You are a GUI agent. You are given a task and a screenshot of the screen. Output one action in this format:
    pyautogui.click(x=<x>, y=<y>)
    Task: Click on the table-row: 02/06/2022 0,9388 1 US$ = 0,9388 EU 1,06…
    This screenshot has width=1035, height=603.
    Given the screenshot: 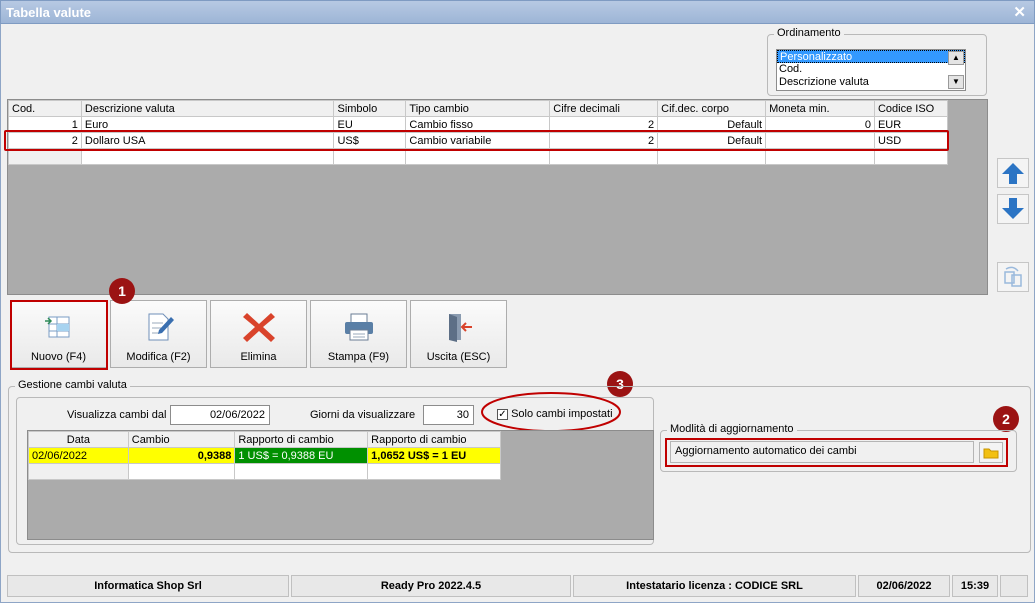 What is the action you would take?
    pyautogui.click(x=264, y=455)
    